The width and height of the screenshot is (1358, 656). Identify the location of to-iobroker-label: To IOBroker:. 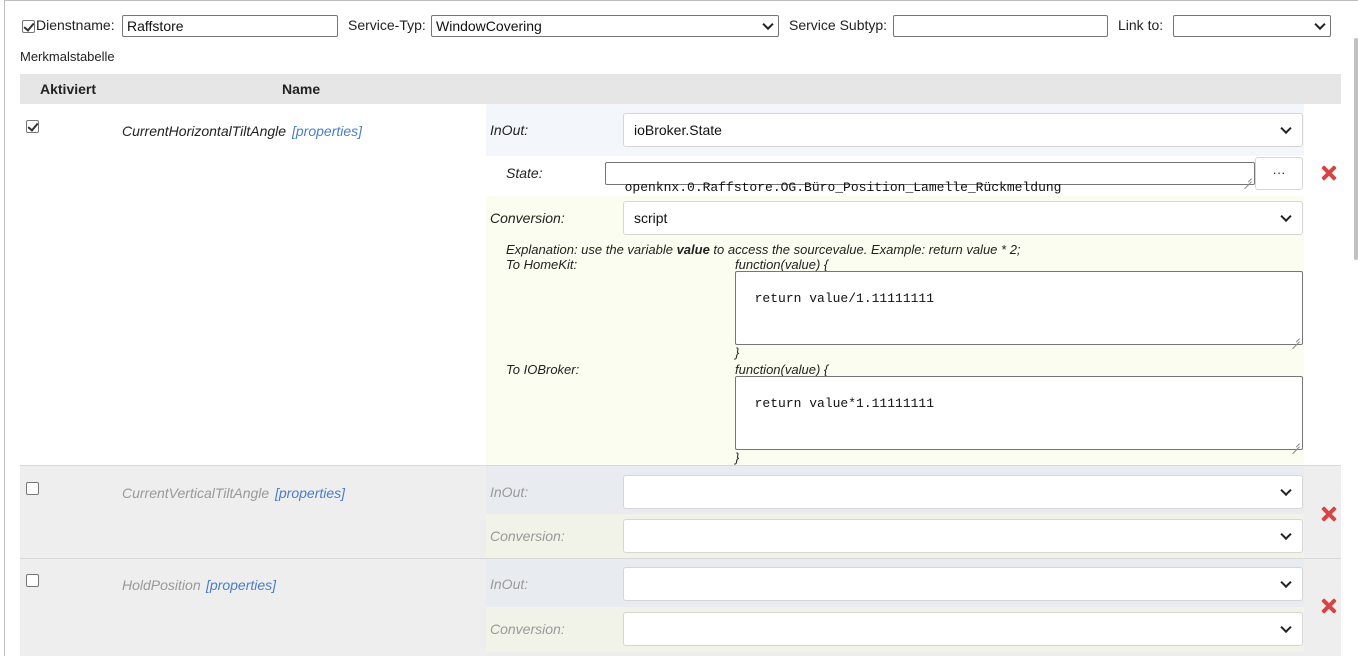
(543, 369).